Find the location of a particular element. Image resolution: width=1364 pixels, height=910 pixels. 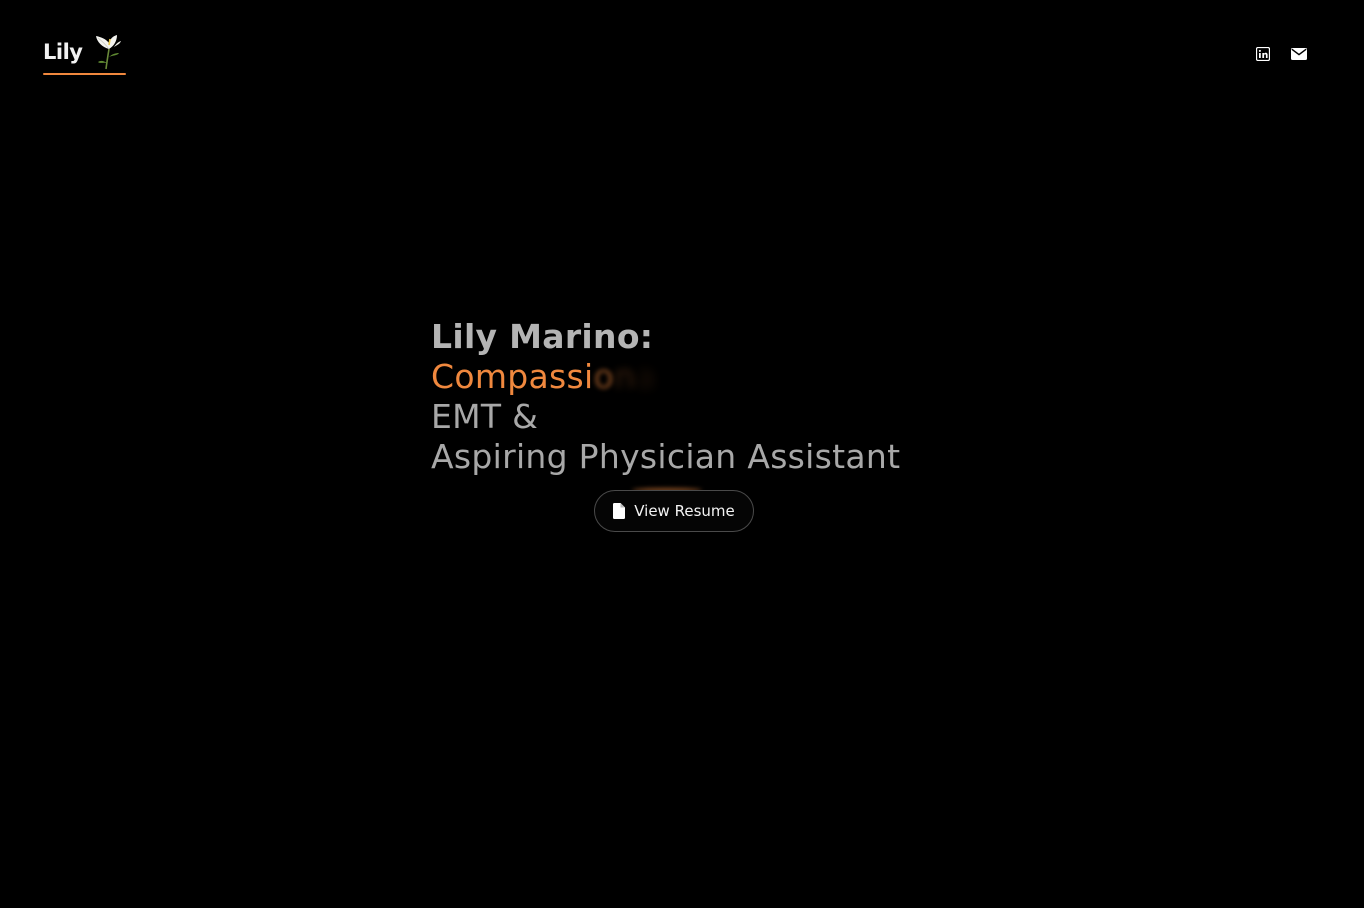

trait-fading-char: n is located at coordinates (625, 376).